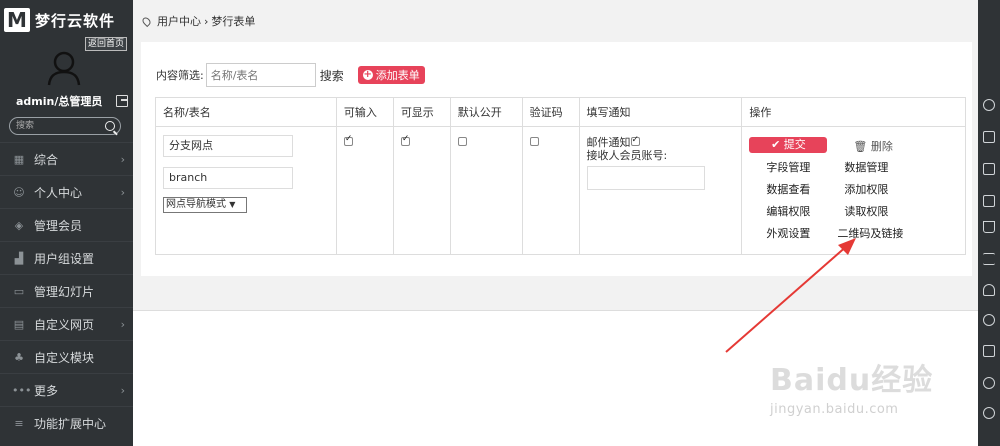  What do you see at coordinates (260, 75) in the screenshot?
I see `filter-input` at bounding box center [260, 75].